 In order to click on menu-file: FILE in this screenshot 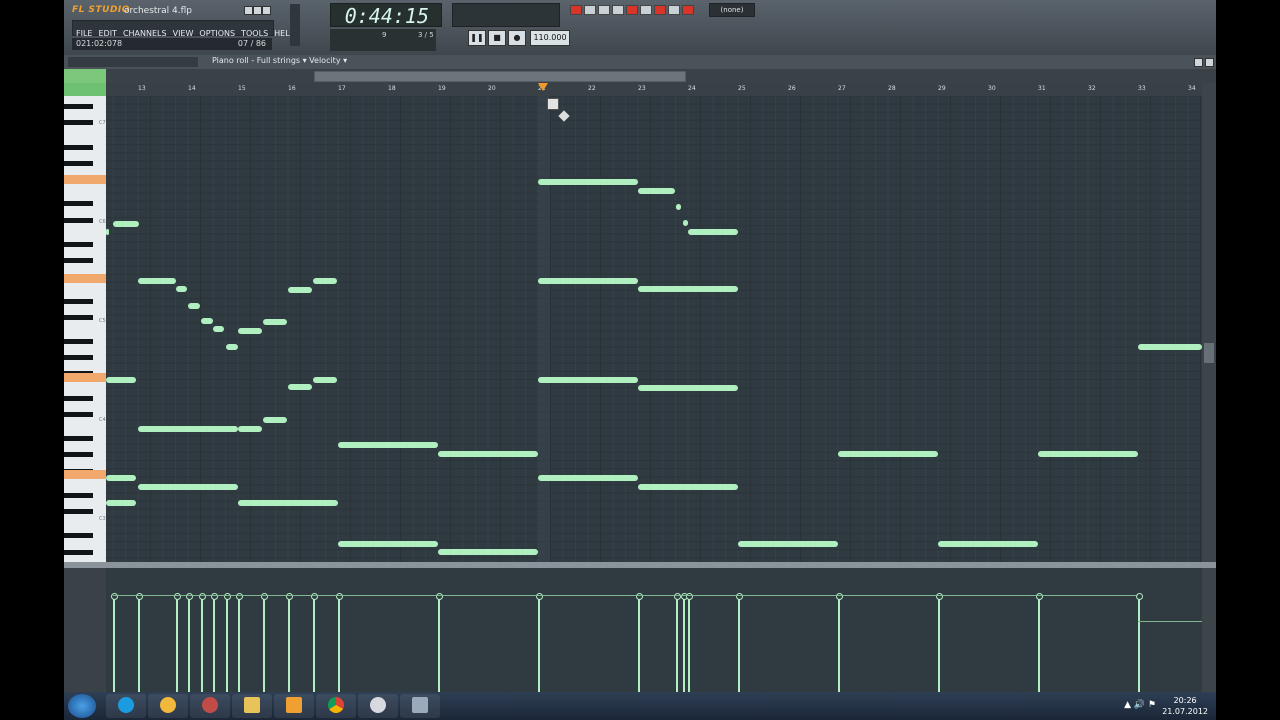, I will do `click(84, 33)`.